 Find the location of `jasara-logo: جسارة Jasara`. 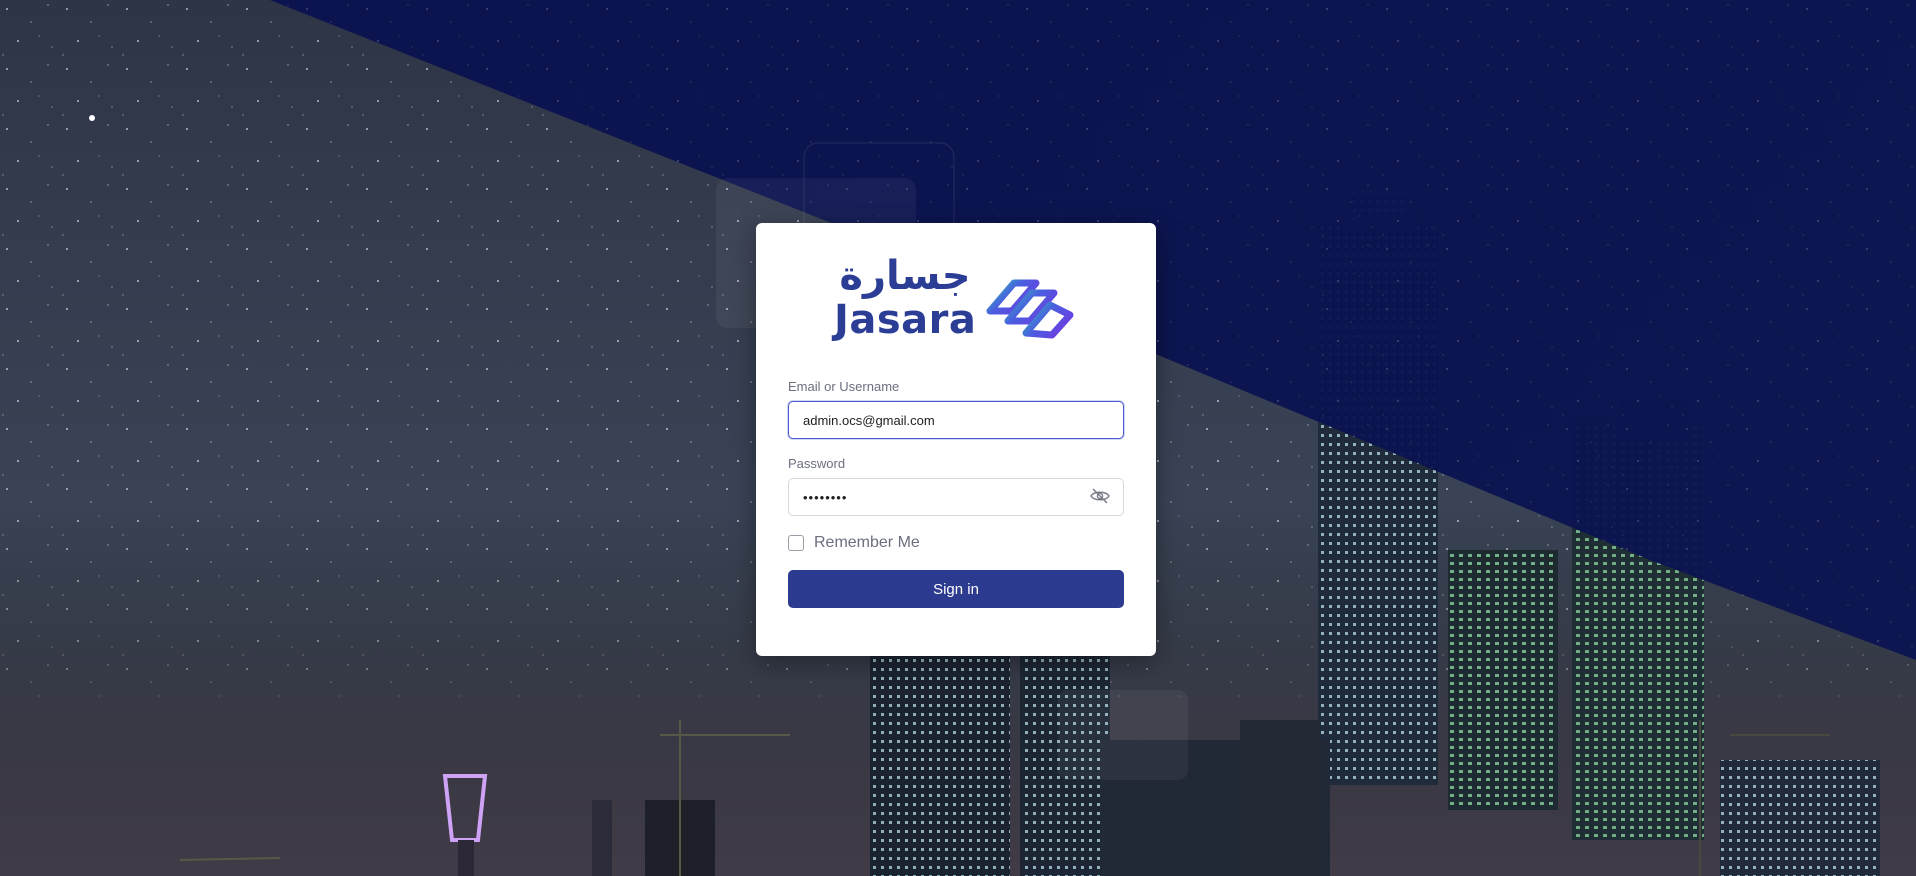

jasara-logo: جسارة Jasara is located at coordinates (959, 298).